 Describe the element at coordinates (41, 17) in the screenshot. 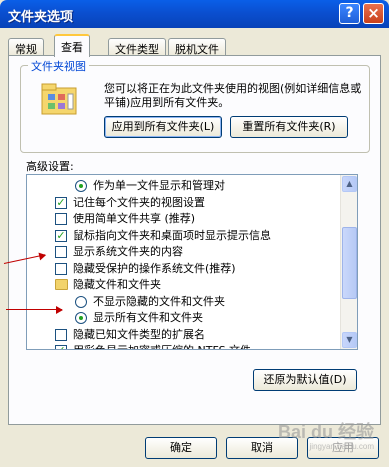

I see `window-title: 文件夹选项` at that location.